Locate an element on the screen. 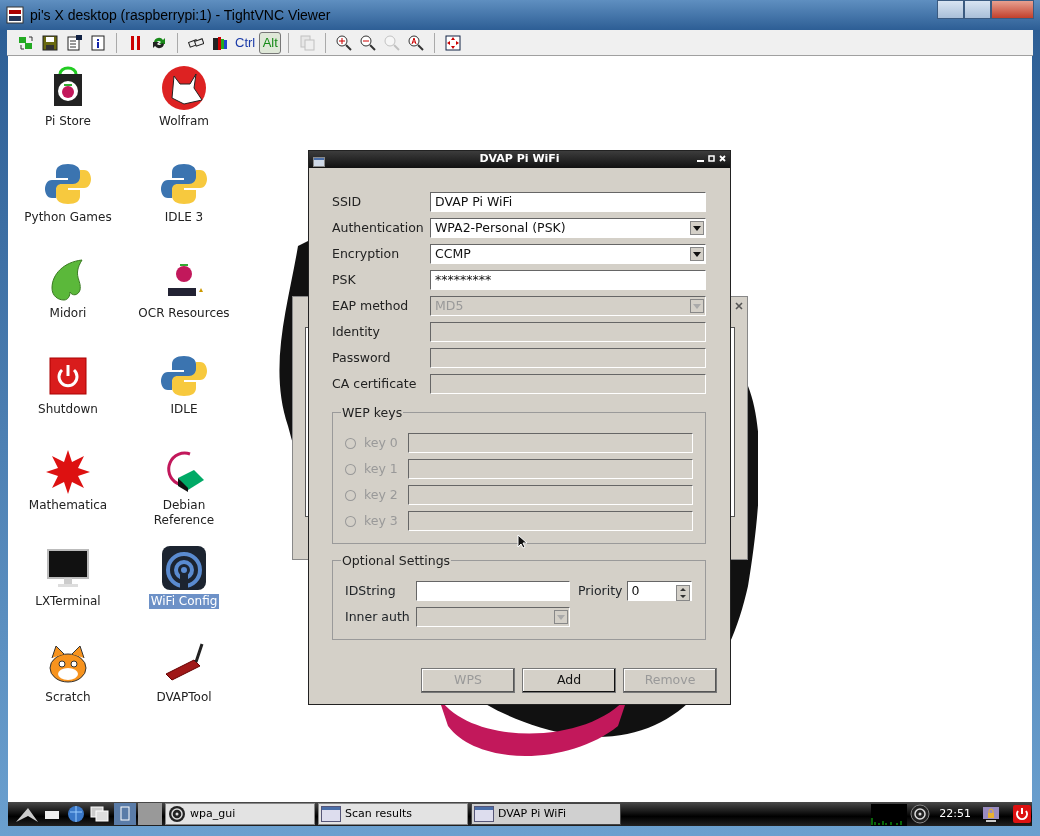  save-icon is located at coordinates (50, 42).